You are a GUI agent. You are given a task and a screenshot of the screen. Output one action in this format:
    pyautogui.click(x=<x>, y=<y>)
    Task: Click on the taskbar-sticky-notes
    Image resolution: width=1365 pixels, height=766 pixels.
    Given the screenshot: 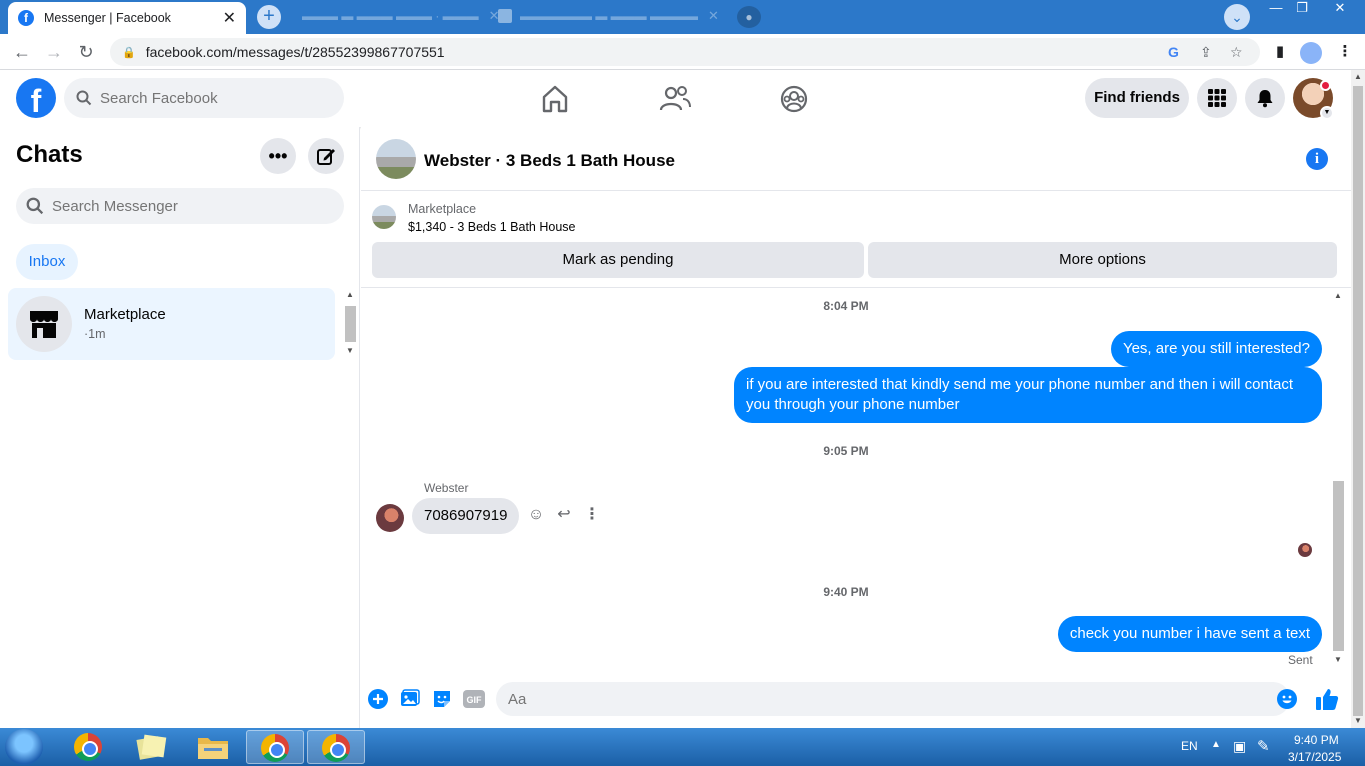 What is the action you would take?
    pyautogui.click(x=151, y=747)
    